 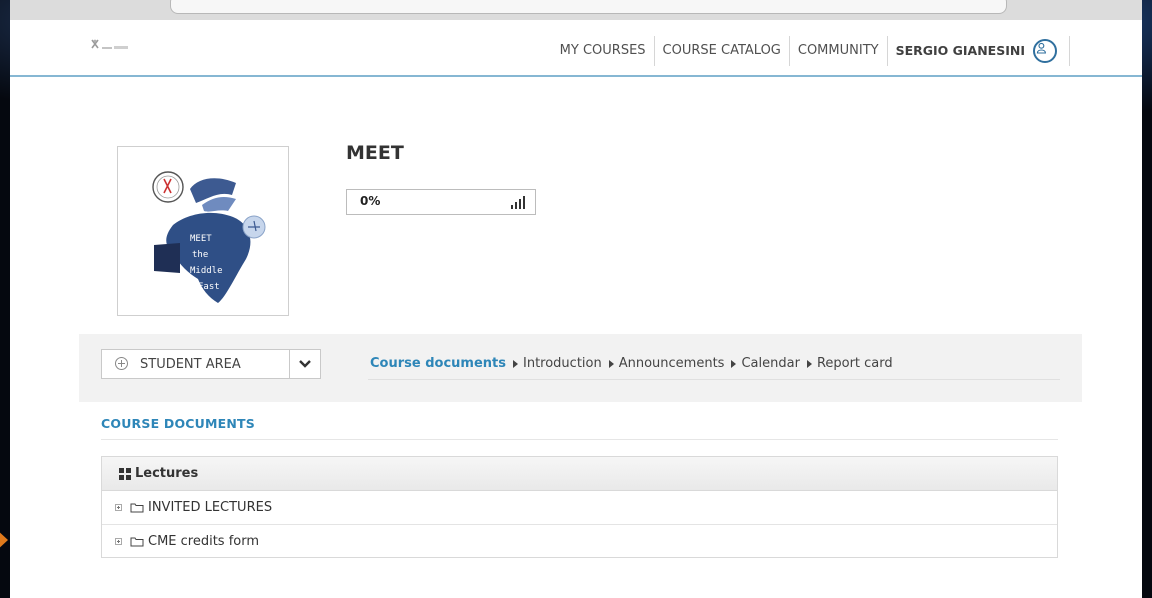 What do you see at coordinates (855, 363) in the screenshot?
I see `crumb-report-card: Report card` at bounding box center [855, 363].